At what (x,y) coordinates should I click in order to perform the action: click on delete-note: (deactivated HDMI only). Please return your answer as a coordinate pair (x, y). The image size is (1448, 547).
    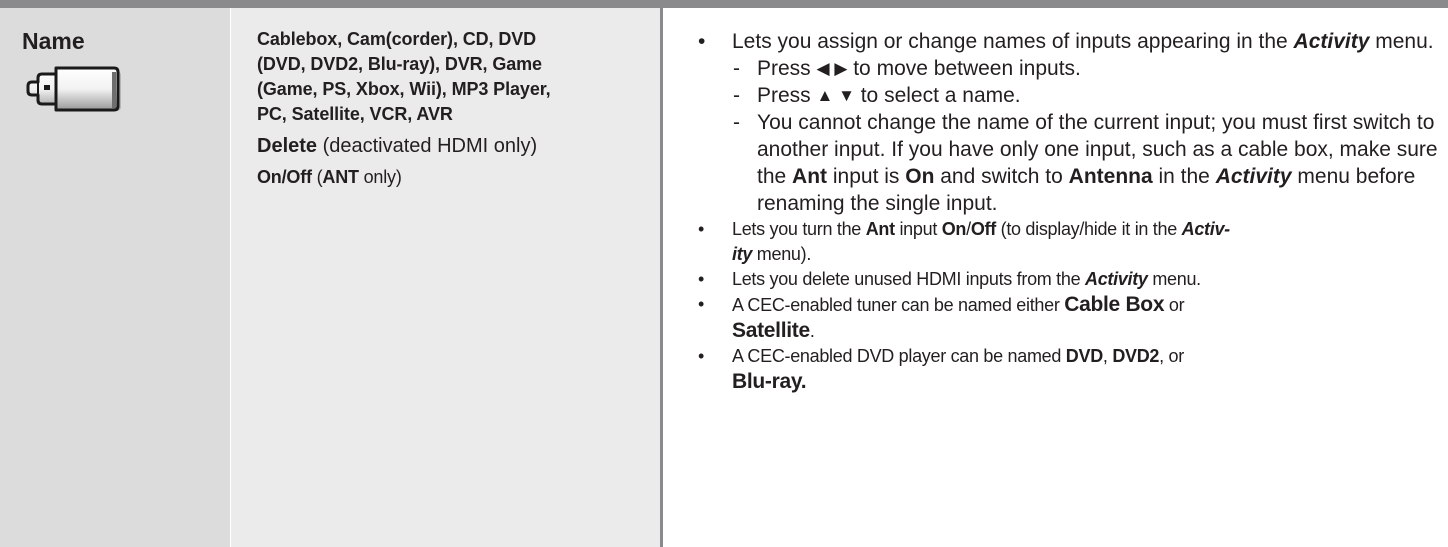
    Looking at the image, I should click on (427, 146).